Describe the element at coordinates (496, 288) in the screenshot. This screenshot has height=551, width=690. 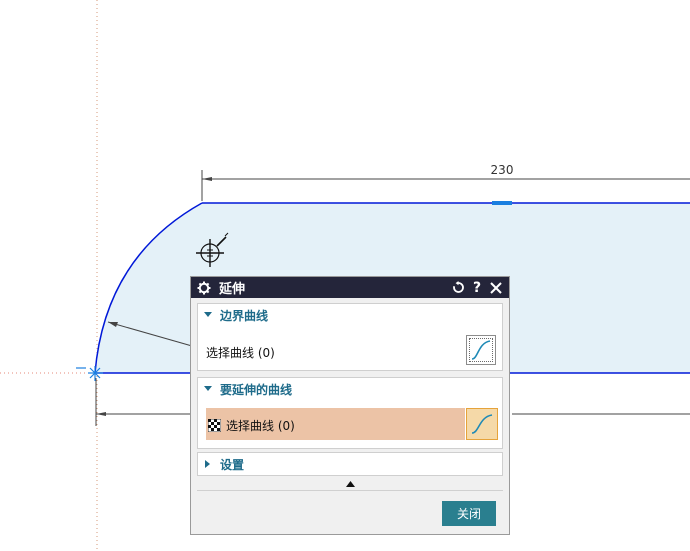
I see `close-icon` at that location.